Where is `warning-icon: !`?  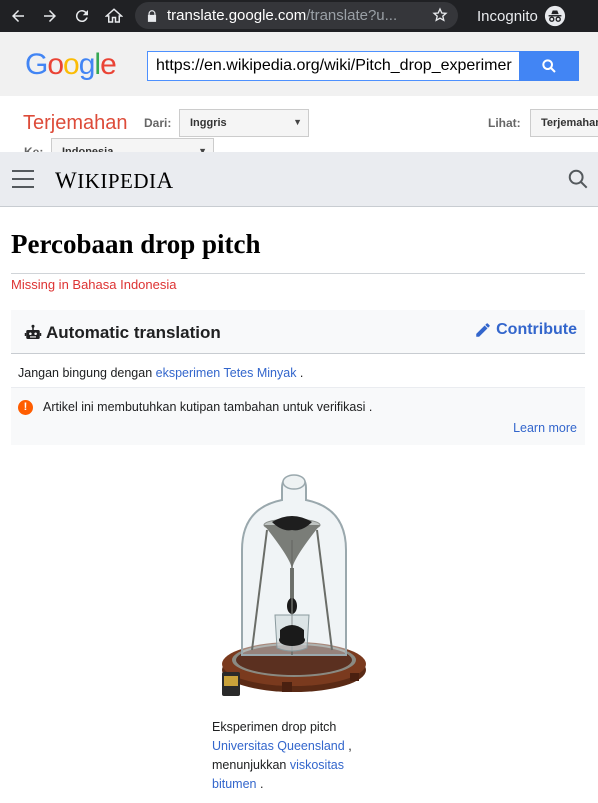
warning-icon: ! is located at coordinates (25, 407).